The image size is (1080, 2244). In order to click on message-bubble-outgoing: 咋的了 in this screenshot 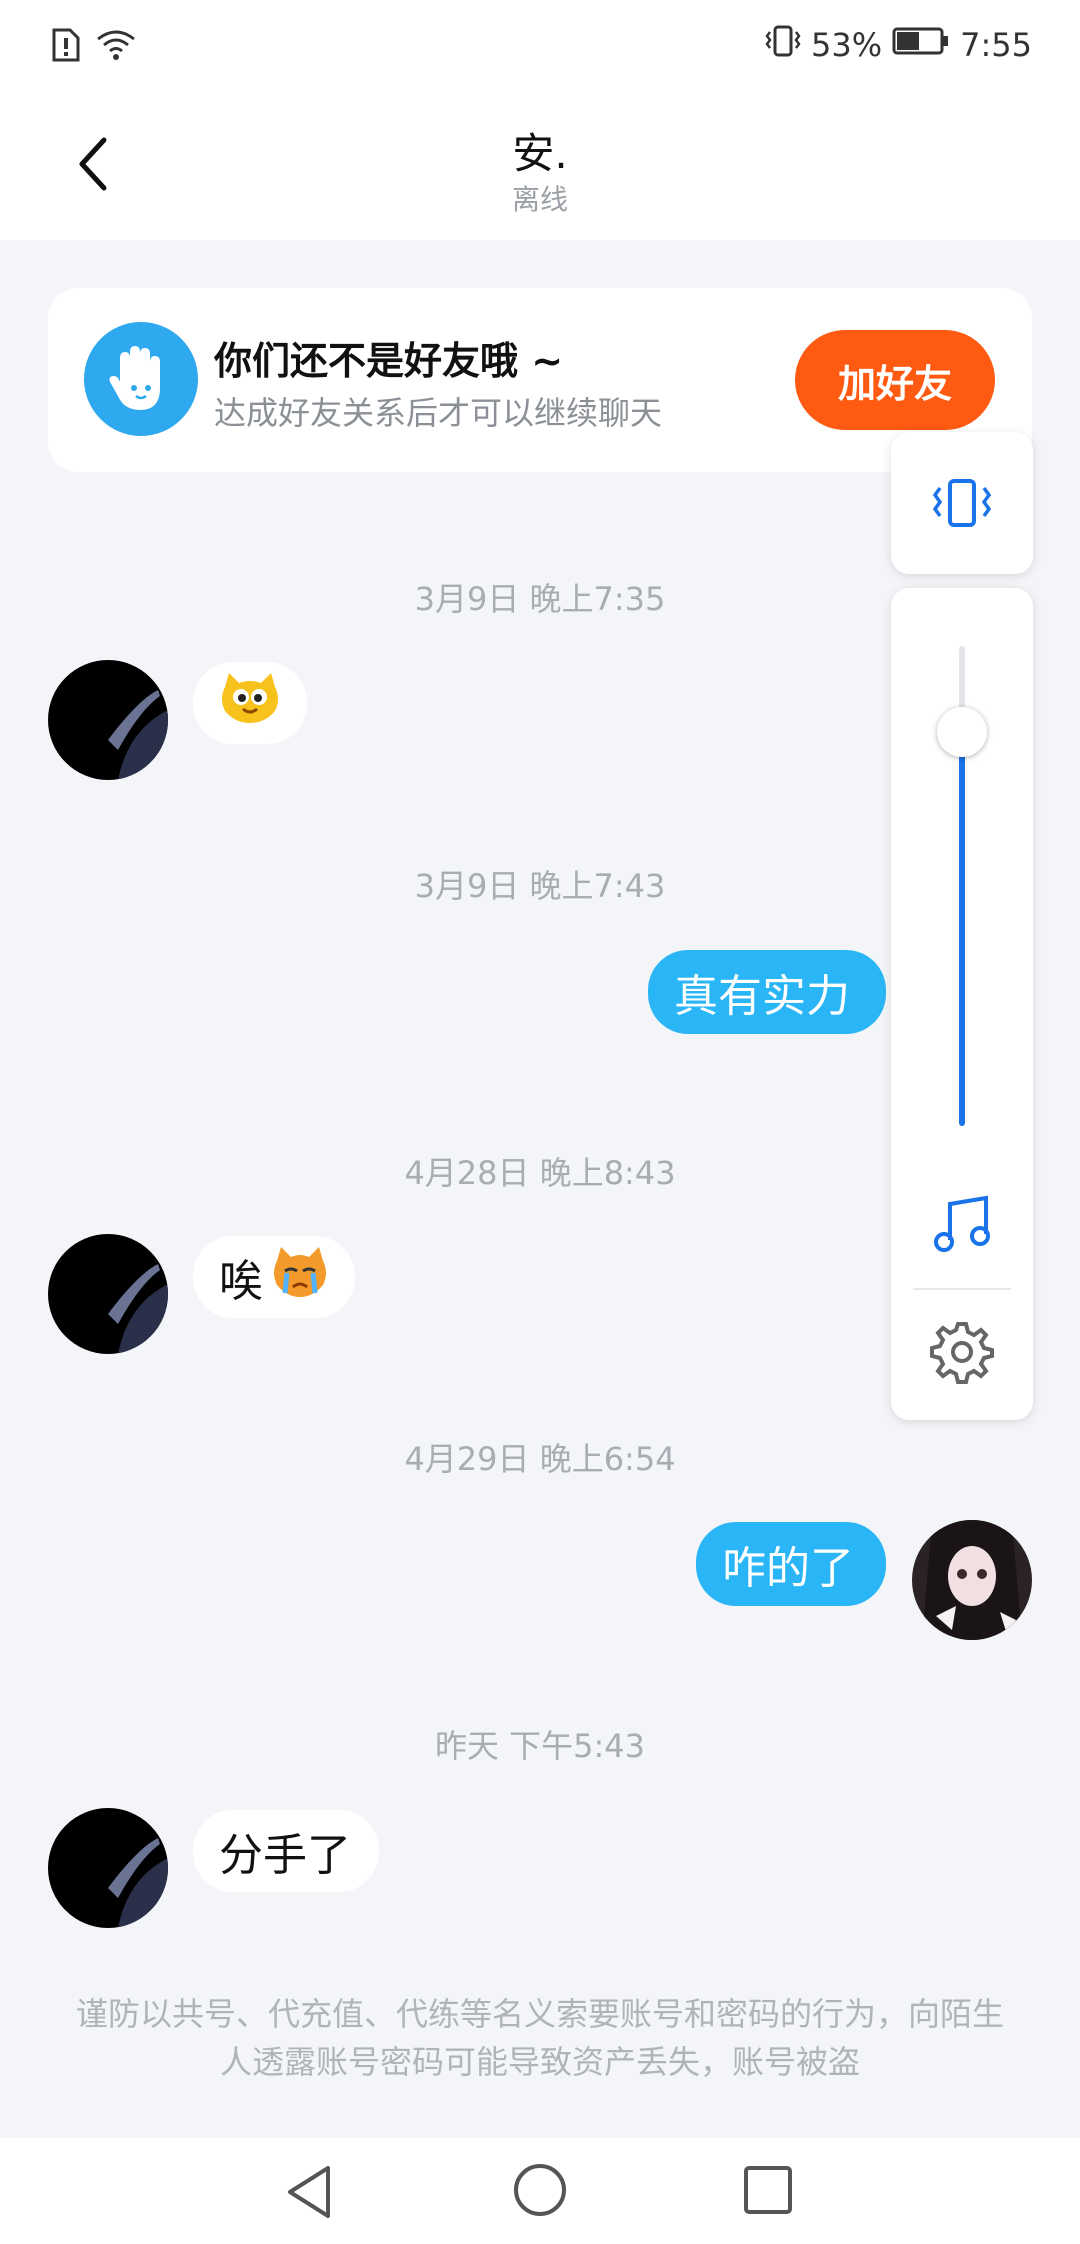, I will do `click(791, 1564)`.